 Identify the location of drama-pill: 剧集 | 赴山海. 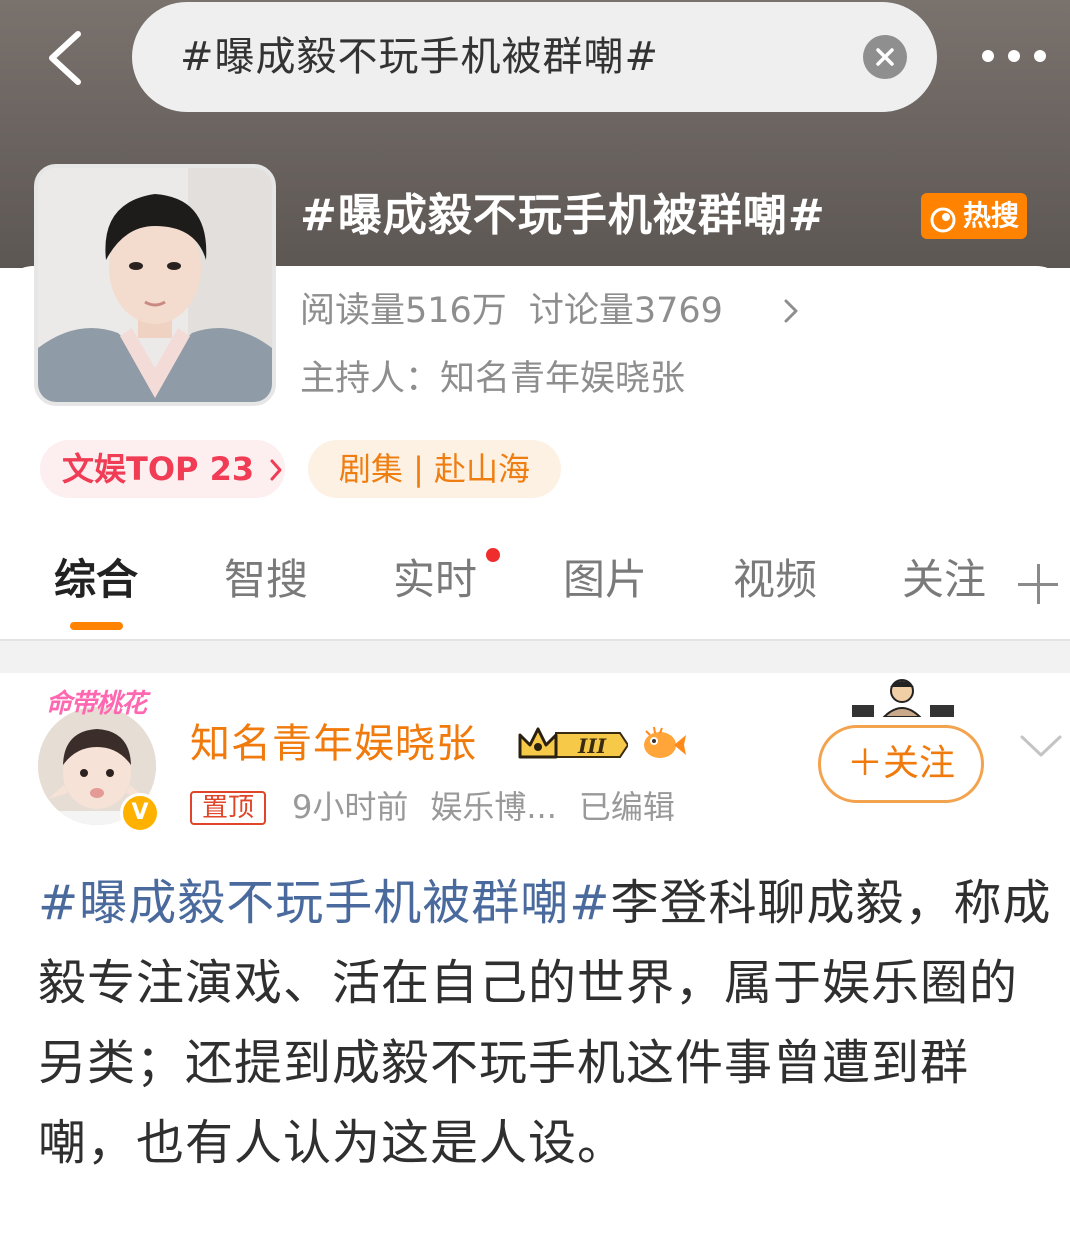
(434, 469).